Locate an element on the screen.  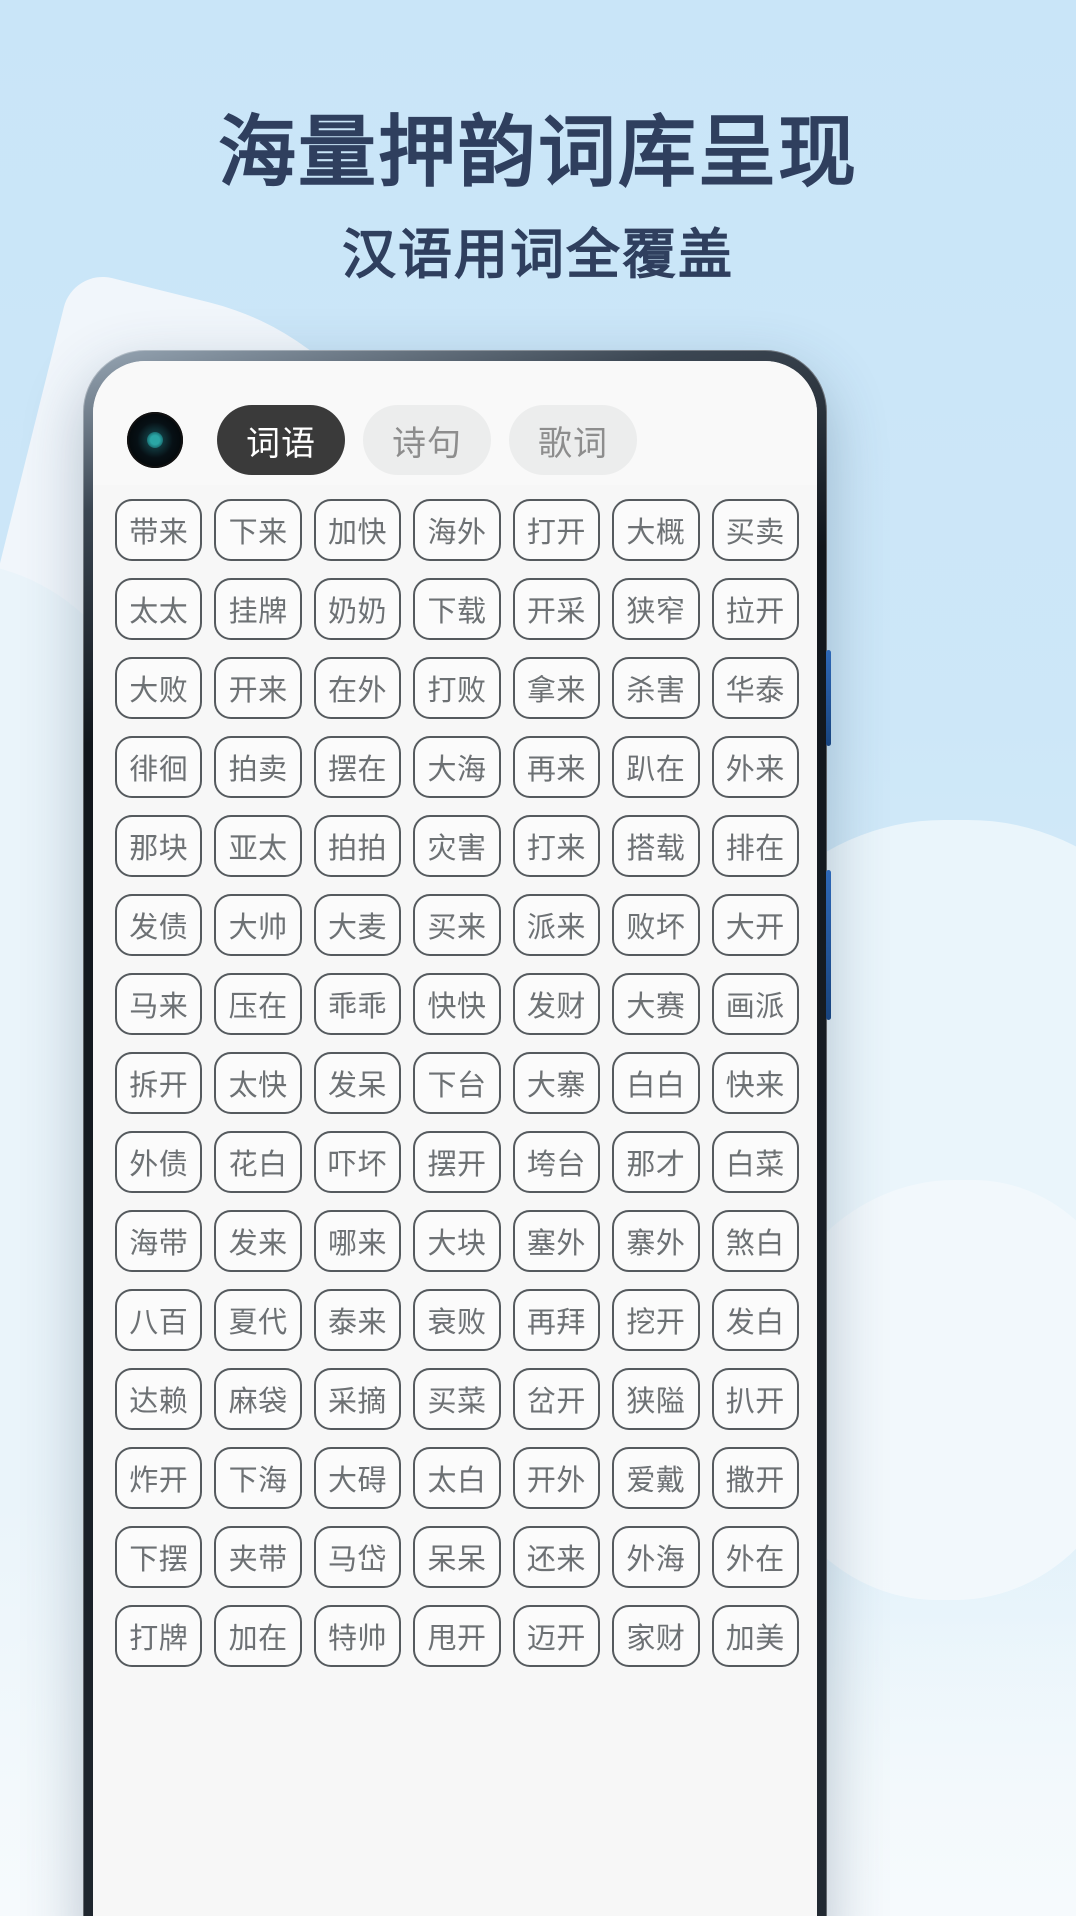
word-chip: 哪来 is located at coordinates (357, 1241).